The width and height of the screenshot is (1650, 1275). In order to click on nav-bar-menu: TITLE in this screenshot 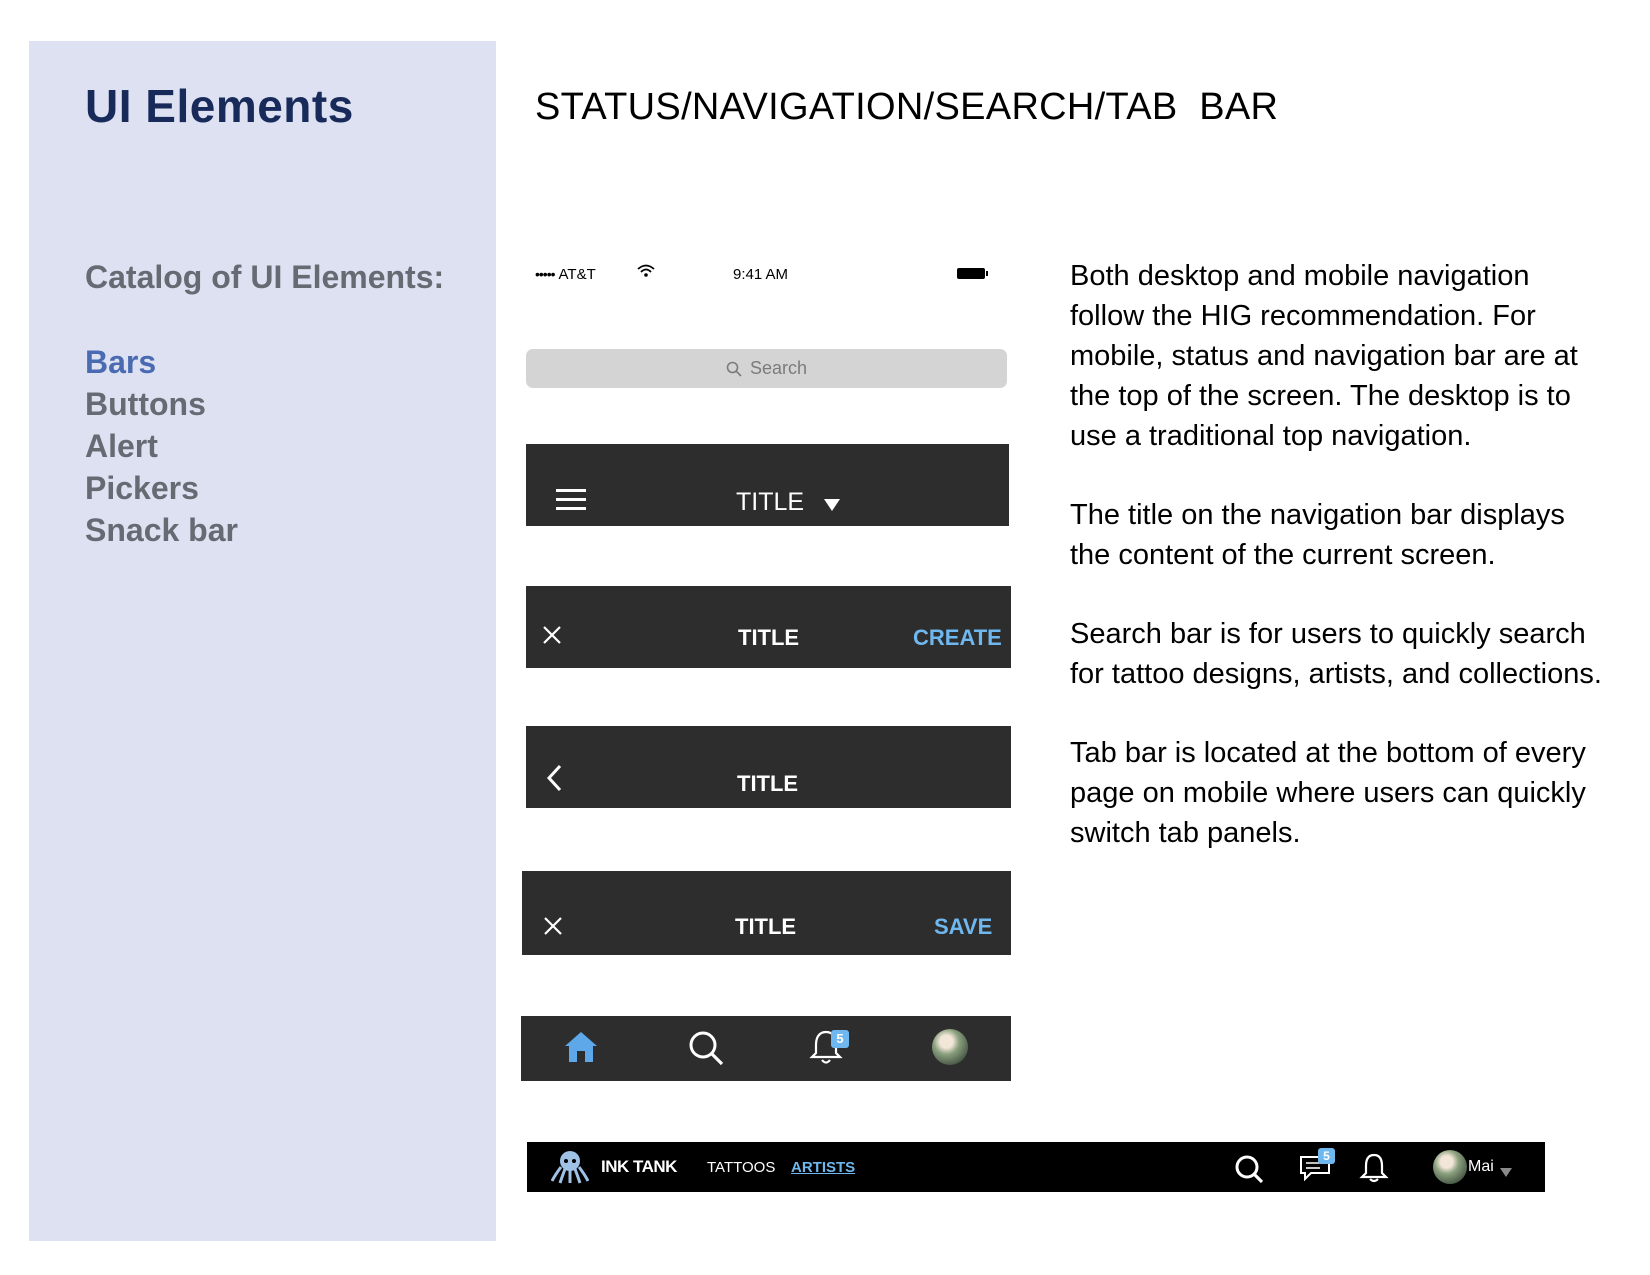, I will do `click(767, 485)`.